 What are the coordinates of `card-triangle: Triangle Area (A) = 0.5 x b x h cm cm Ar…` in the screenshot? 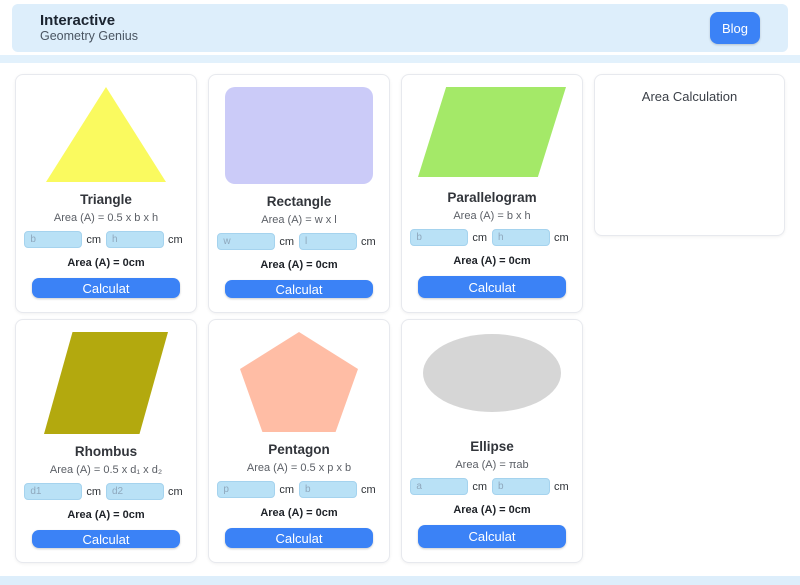 It's located at (106, 193).